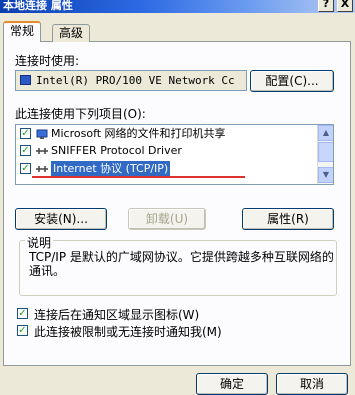  I want to click on description-text: TCP/IP 是默认的广域网协议。它提供跨越多种互联网络的通讯。, so click(181, 264).